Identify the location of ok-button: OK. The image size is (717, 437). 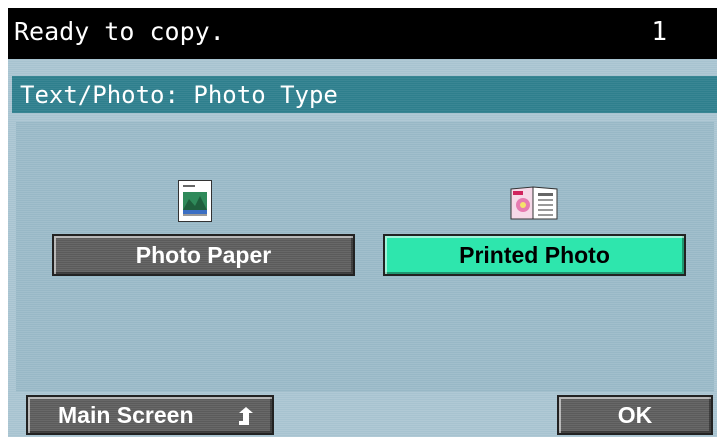
(635, 415).